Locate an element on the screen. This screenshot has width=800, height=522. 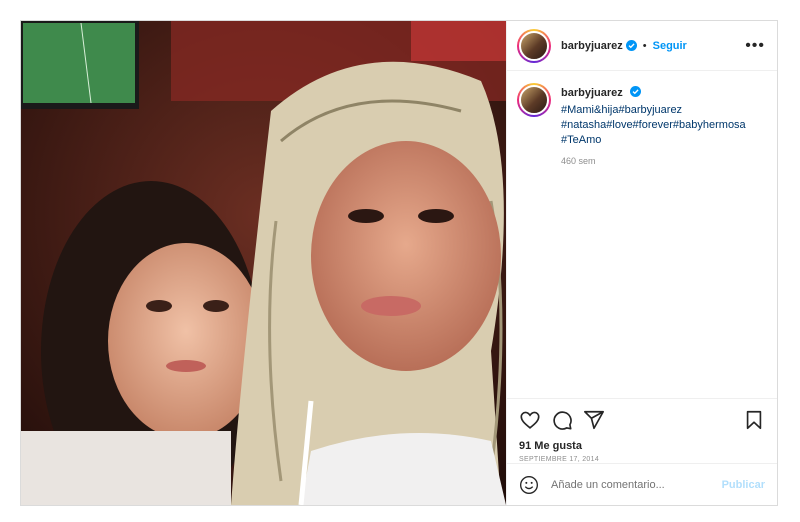
hashtag-line: #Mami&hija#barbyjuarez is located at coordinates (653, 110).